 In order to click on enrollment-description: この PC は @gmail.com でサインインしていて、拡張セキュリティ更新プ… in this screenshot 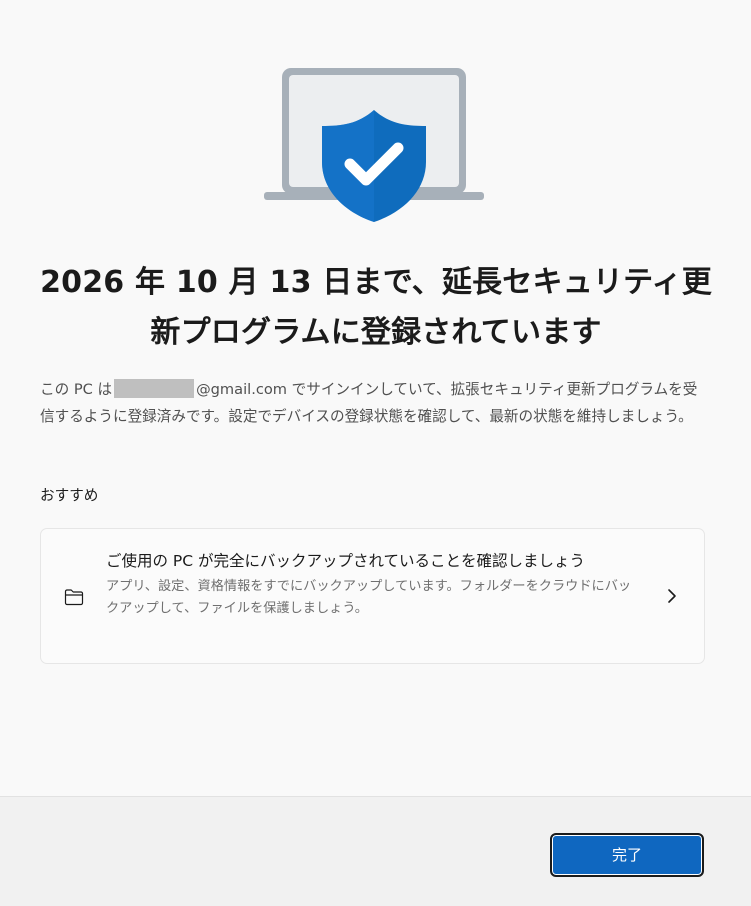, I will do `click(374, 403)`.